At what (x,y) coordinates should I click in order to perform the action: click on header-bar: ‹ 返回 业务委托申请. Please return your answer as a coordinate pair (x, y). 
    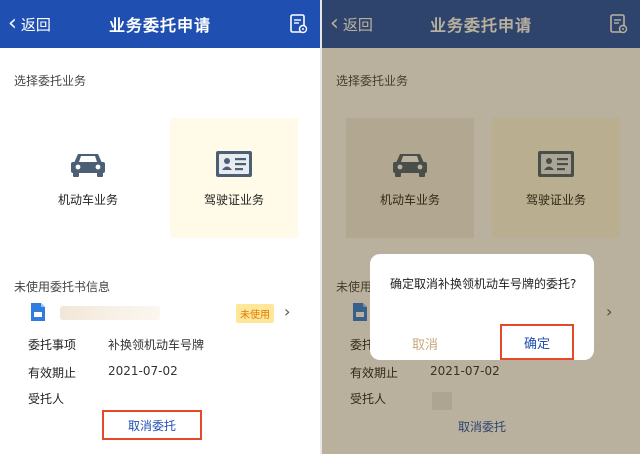
    Looking at the image, I should click on (160, 24).